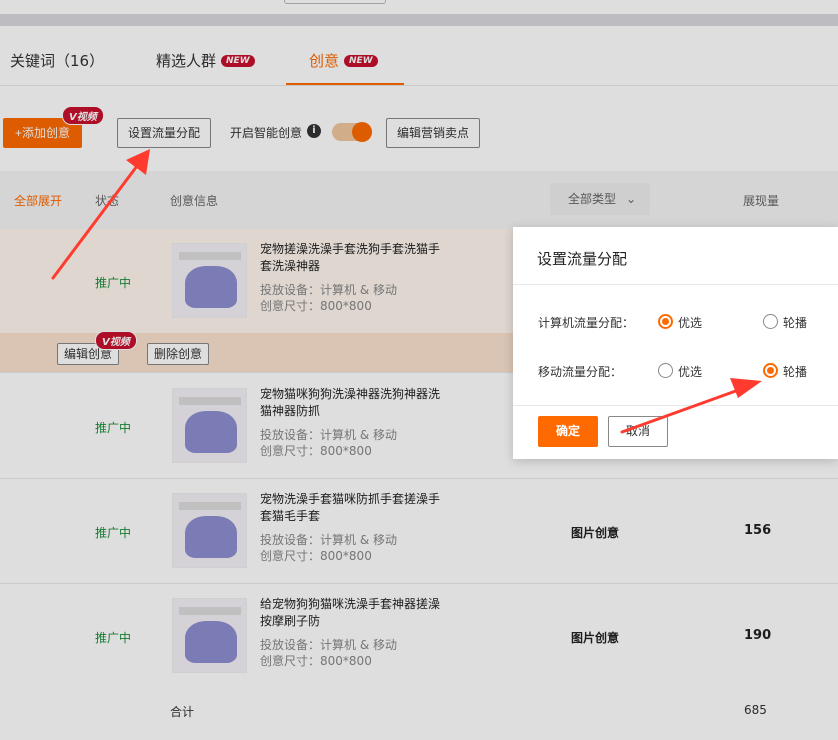  What do you see at coordinates (164, 133) in the screenshot?
I see `traffic-allocation-button: 设置流量分配` at bounding box center [164, 133].